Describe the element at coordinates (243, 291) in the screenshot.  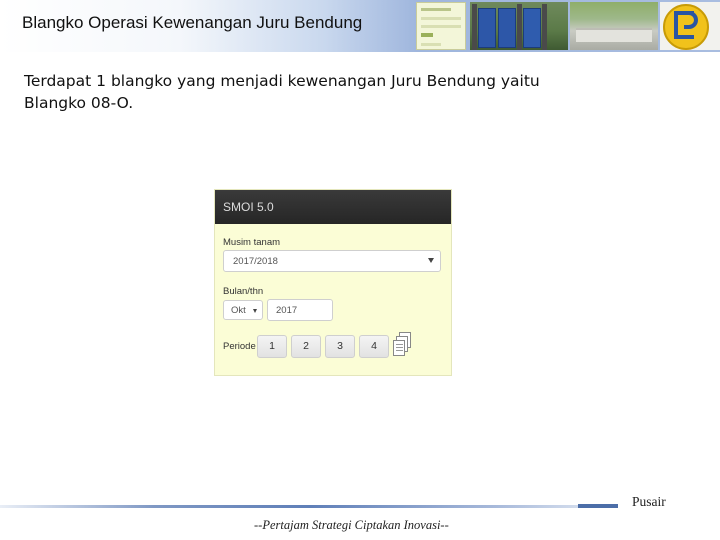
I see `bulan-tahun-label: Bulan/thn` at that location.